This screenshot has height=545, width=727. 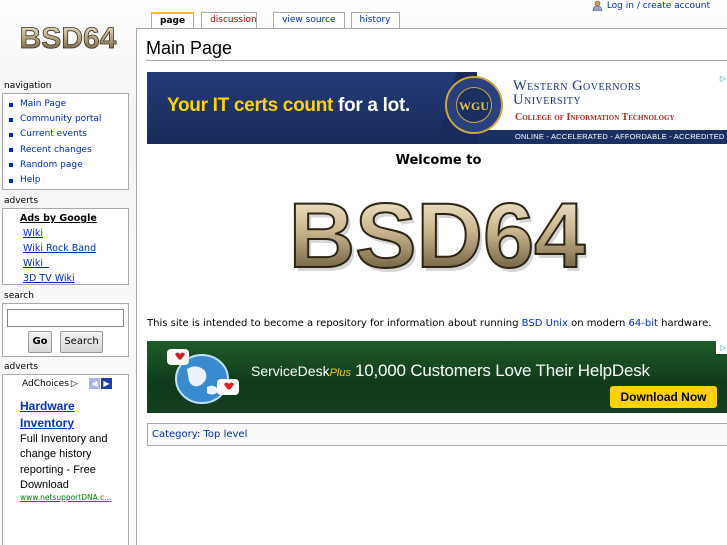 I want to click on intro-text-3: hardware., so click(x=684, y=323).